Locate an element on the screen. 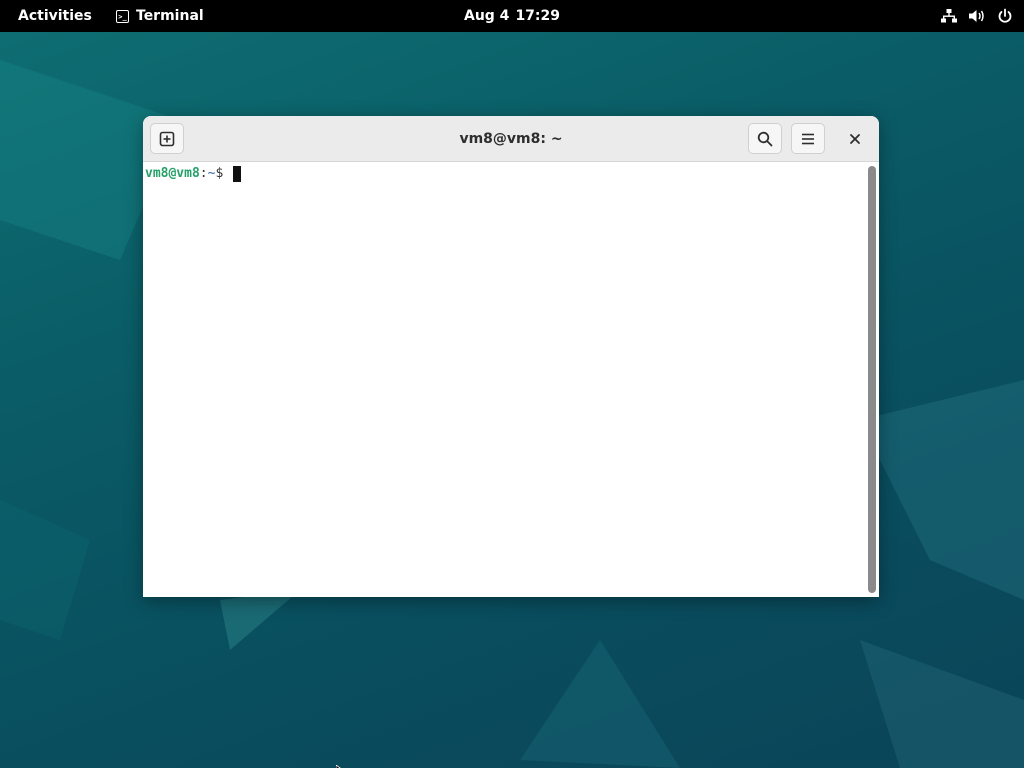 This screenshot has width=1024, height=768. search-button is located at coordinates (765, 138).